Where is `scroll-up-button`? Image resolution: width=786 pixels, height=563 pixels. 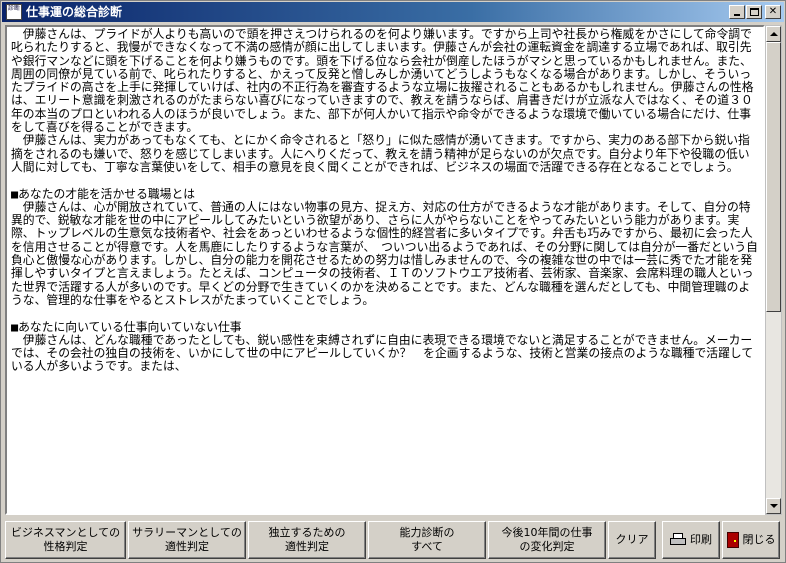 scroll-up-button is located at coordinates (773, 34).